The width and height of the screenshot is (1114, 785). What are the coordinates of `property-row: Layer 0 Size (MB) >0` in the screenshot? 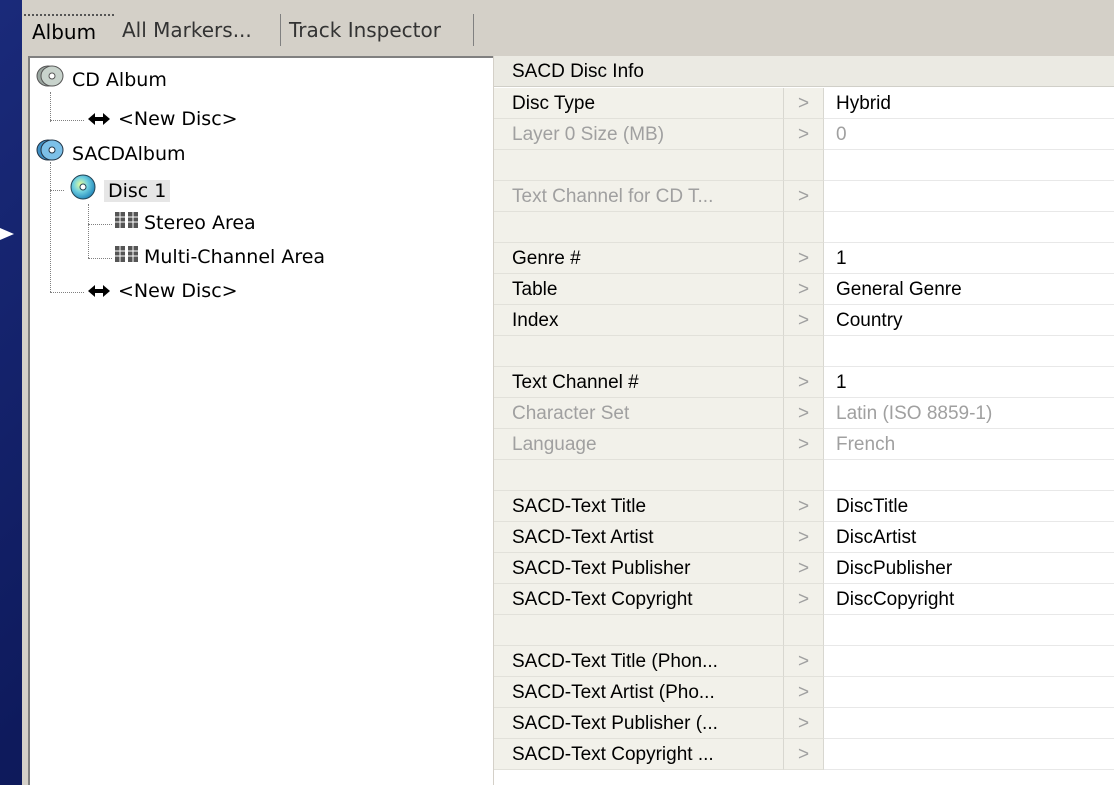 It's located at (804, 134).